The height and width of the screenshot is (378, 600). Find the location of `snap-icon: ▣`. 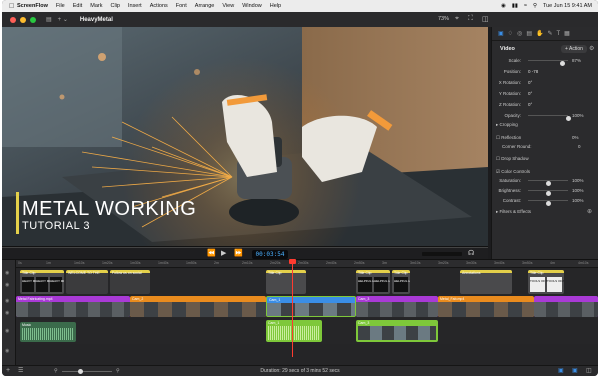

snap-icon: ▣ is located at coordinates (561, 370).